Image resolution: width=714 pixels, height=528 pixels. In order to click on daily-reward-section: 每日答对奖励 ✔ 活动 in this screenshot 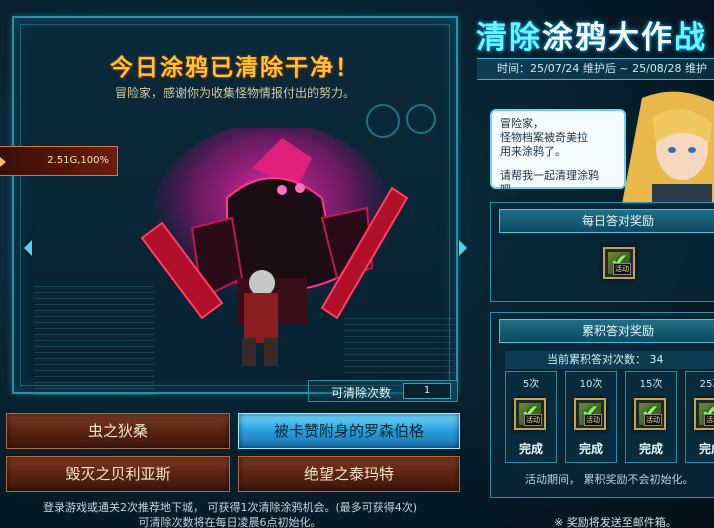, I will do `click(602, 252)`.